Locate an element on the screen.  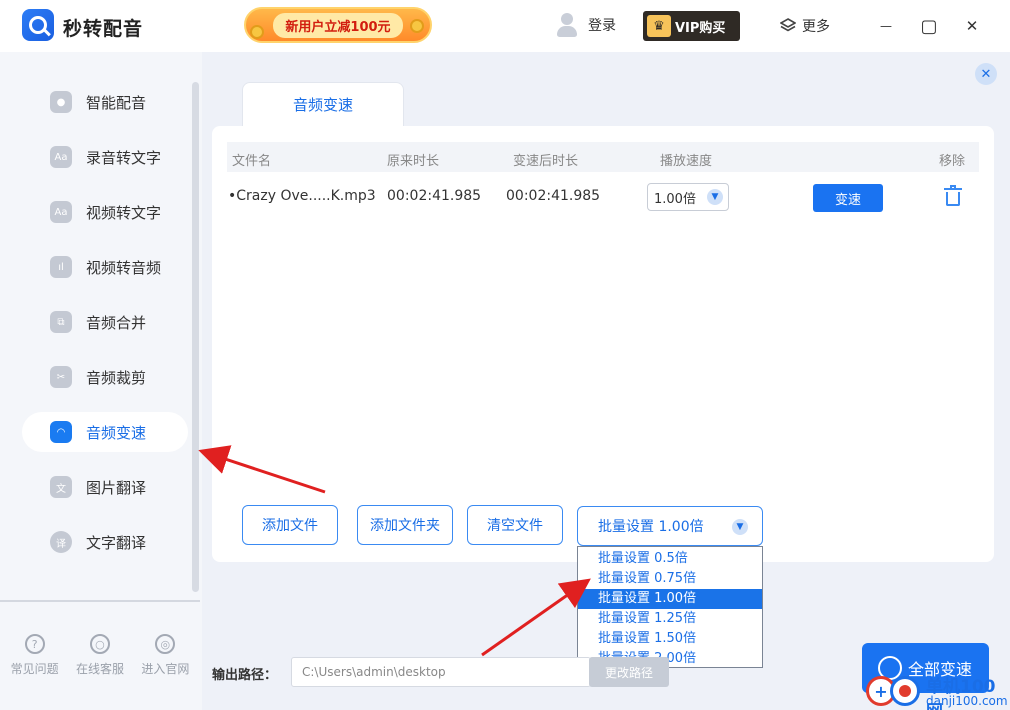
watermark-url: danji100.com is located at coordinates (967, 701).